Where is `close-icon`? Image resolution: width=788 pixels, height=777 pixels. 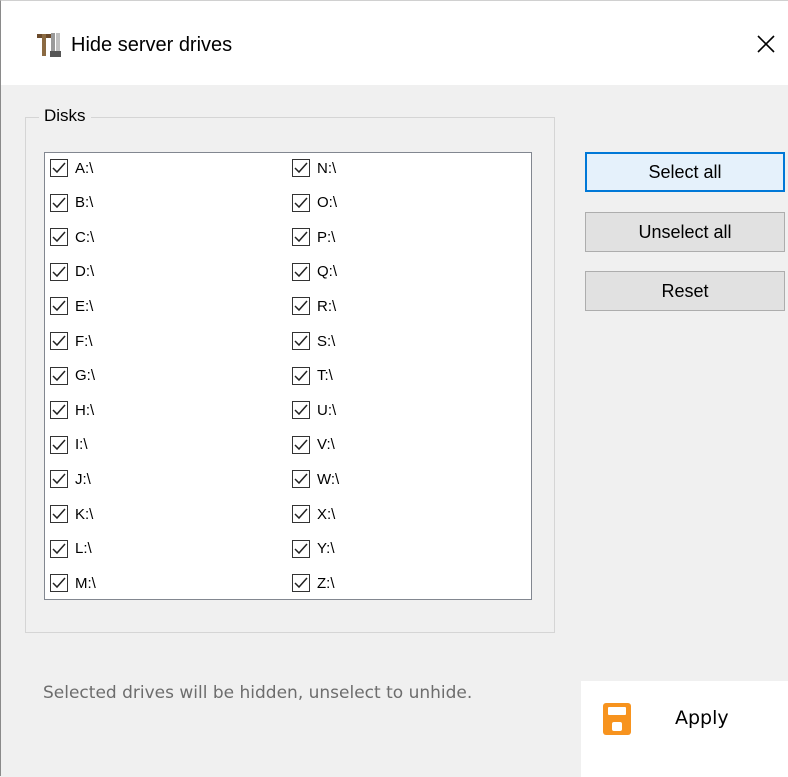 close-icon is located at coordinates (766, 46).